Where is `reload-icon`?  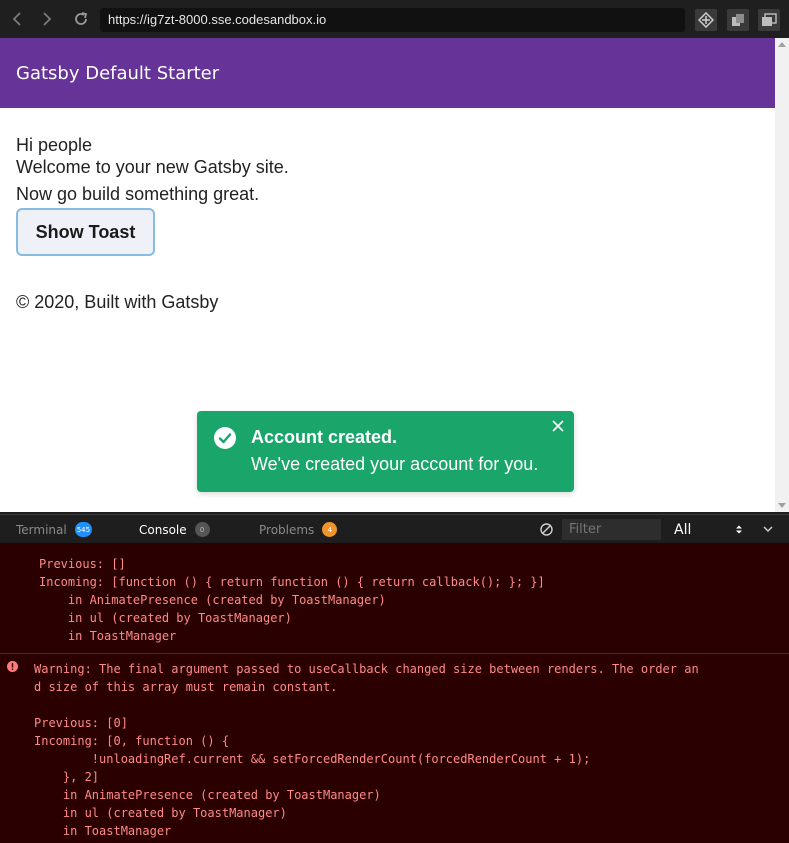
reload-icon is located at coordinates (81, 18).